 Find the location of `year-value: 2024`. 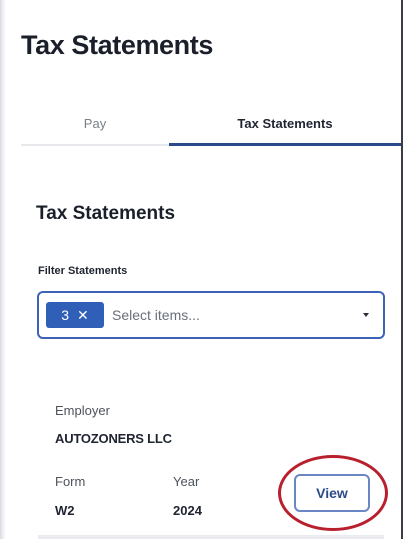

year-value: 2024 is located at coordinates (187, 510).